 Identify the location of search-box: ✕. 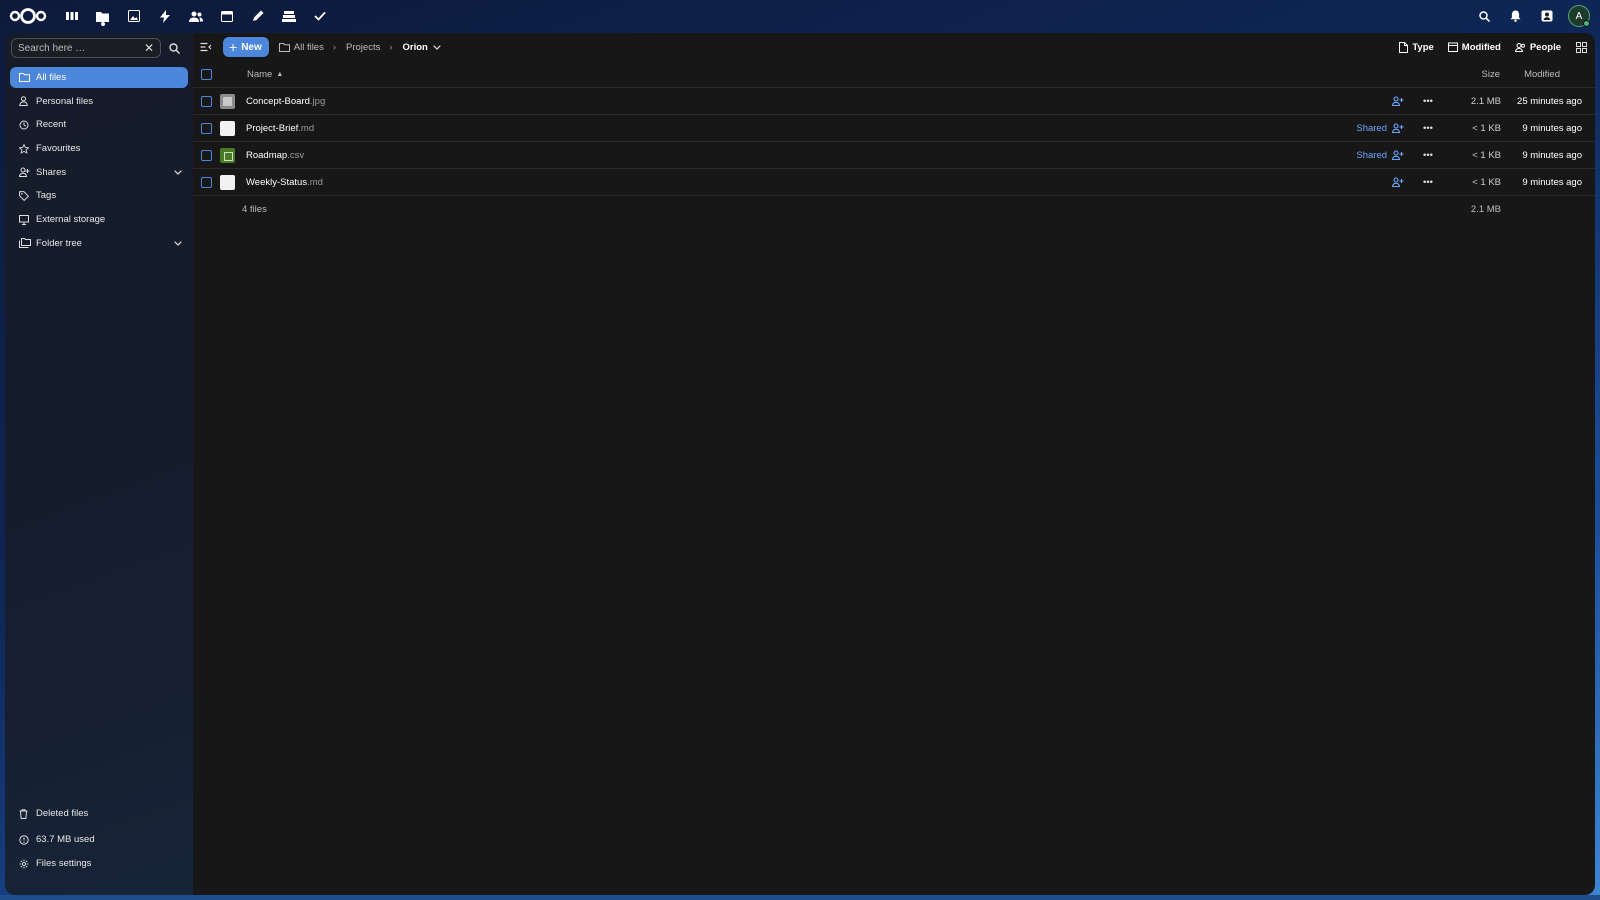
(86, 48).